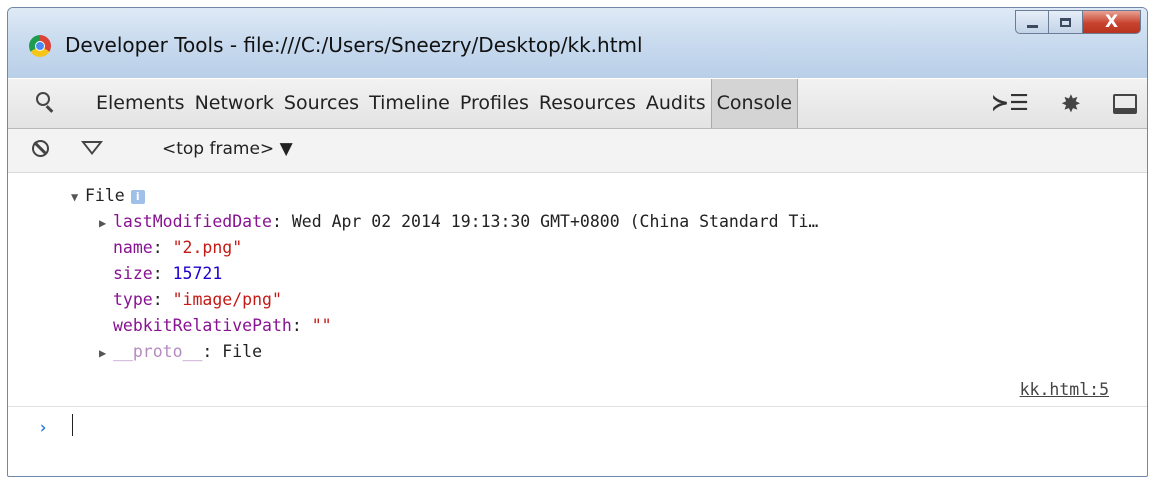  I want to click on maximize-icon, so click(1065, 22).